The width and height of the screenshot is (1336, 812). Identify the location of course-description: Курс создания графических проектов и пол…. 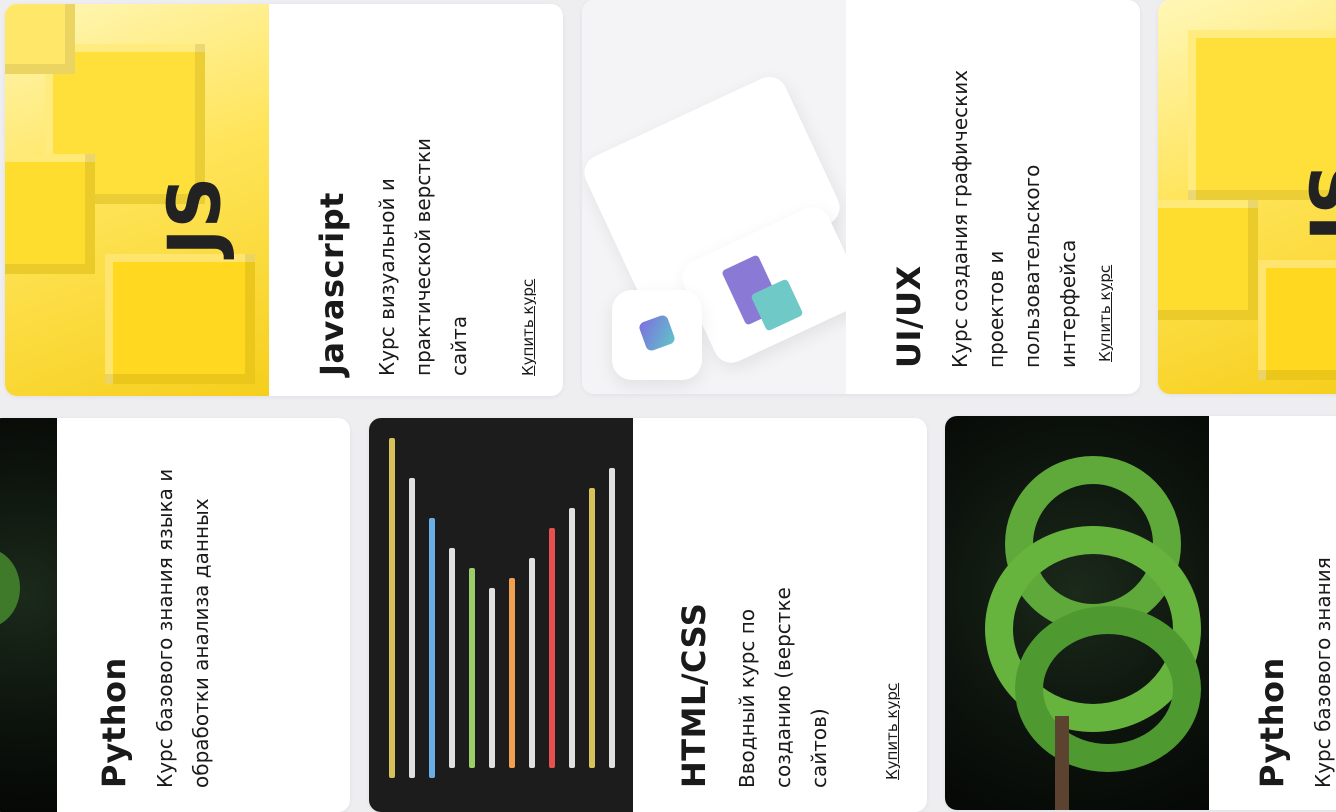
(1014, 218).